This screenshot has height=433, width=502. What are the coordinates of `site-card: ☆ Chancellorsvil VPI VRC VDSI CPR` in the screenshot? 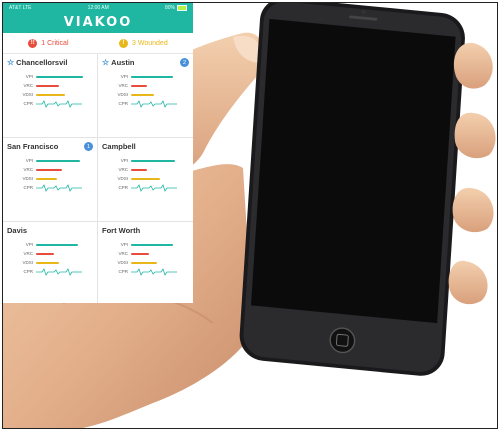 It's located at (50, 96).